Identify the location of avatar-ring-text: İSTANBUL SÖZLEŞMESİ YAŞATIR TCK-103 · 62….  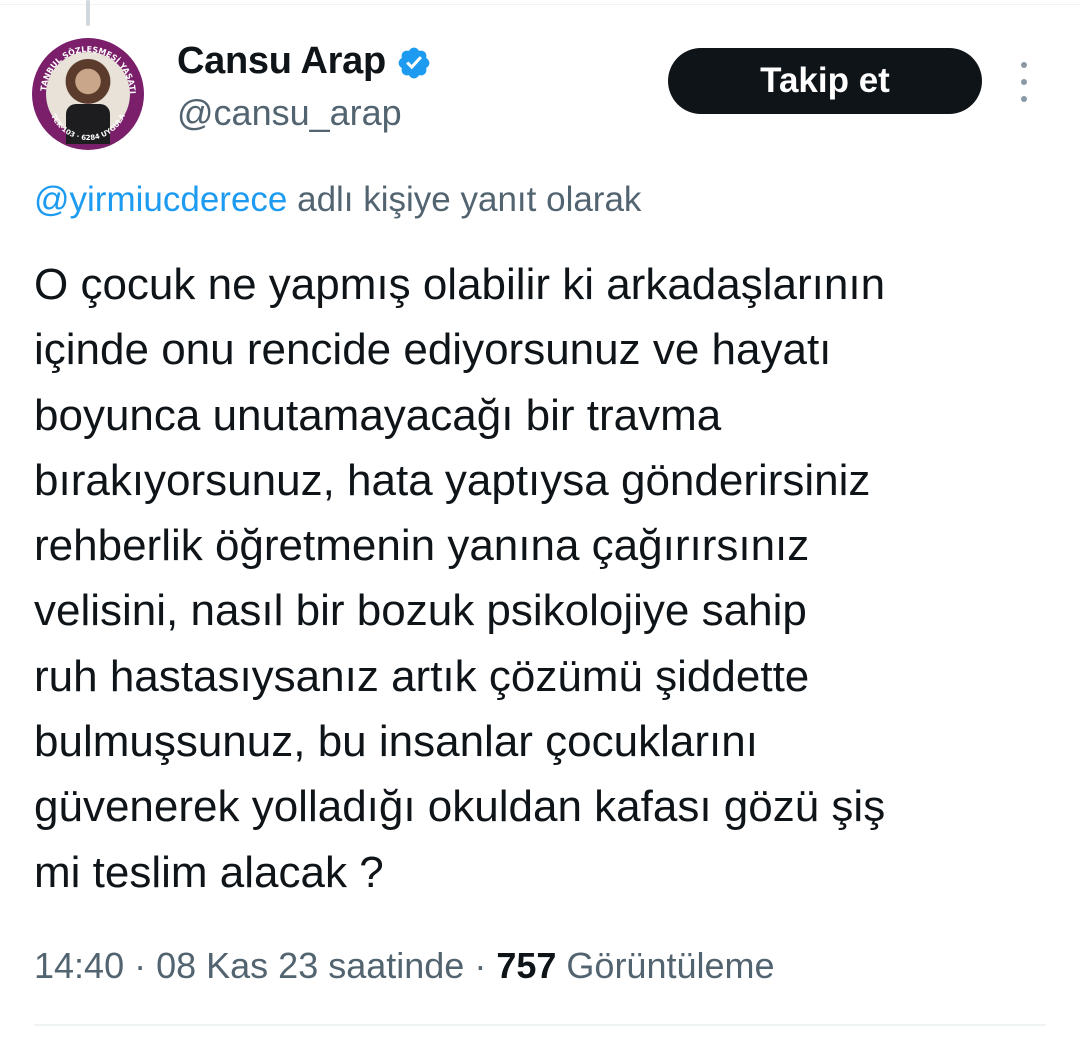
(84, 90).